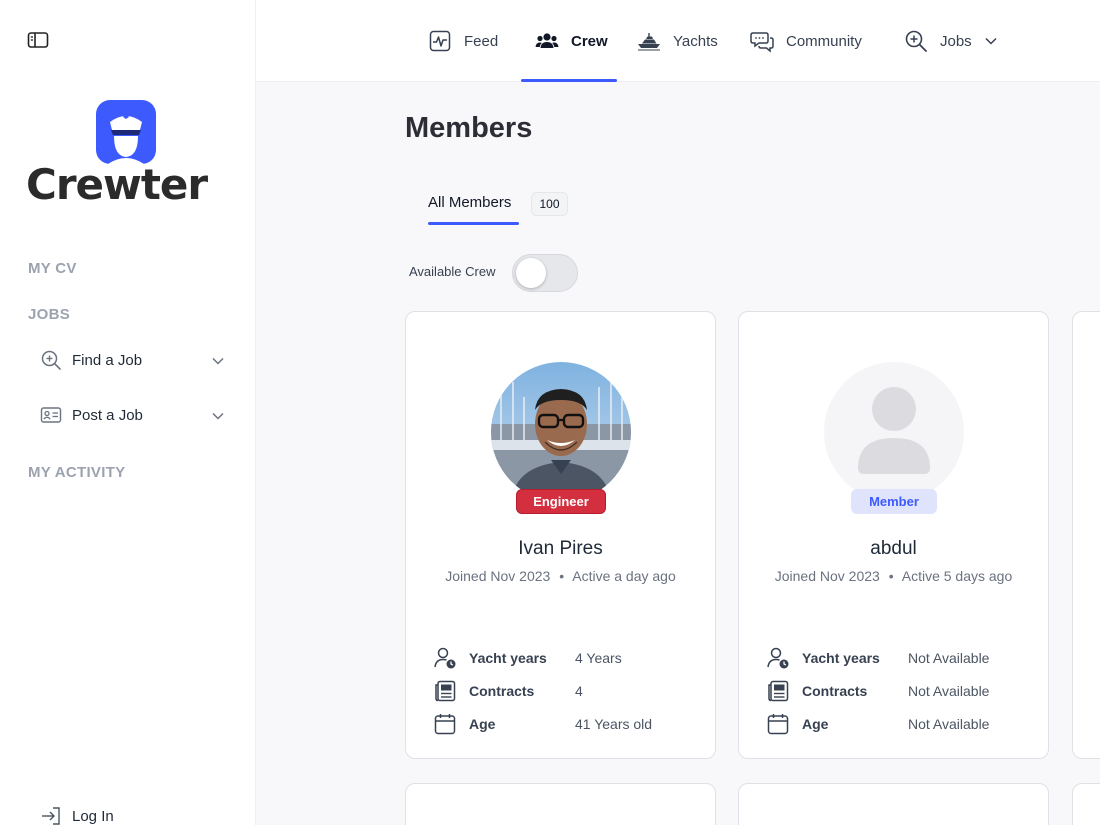  I want to click on avatar, so click(561, 432).